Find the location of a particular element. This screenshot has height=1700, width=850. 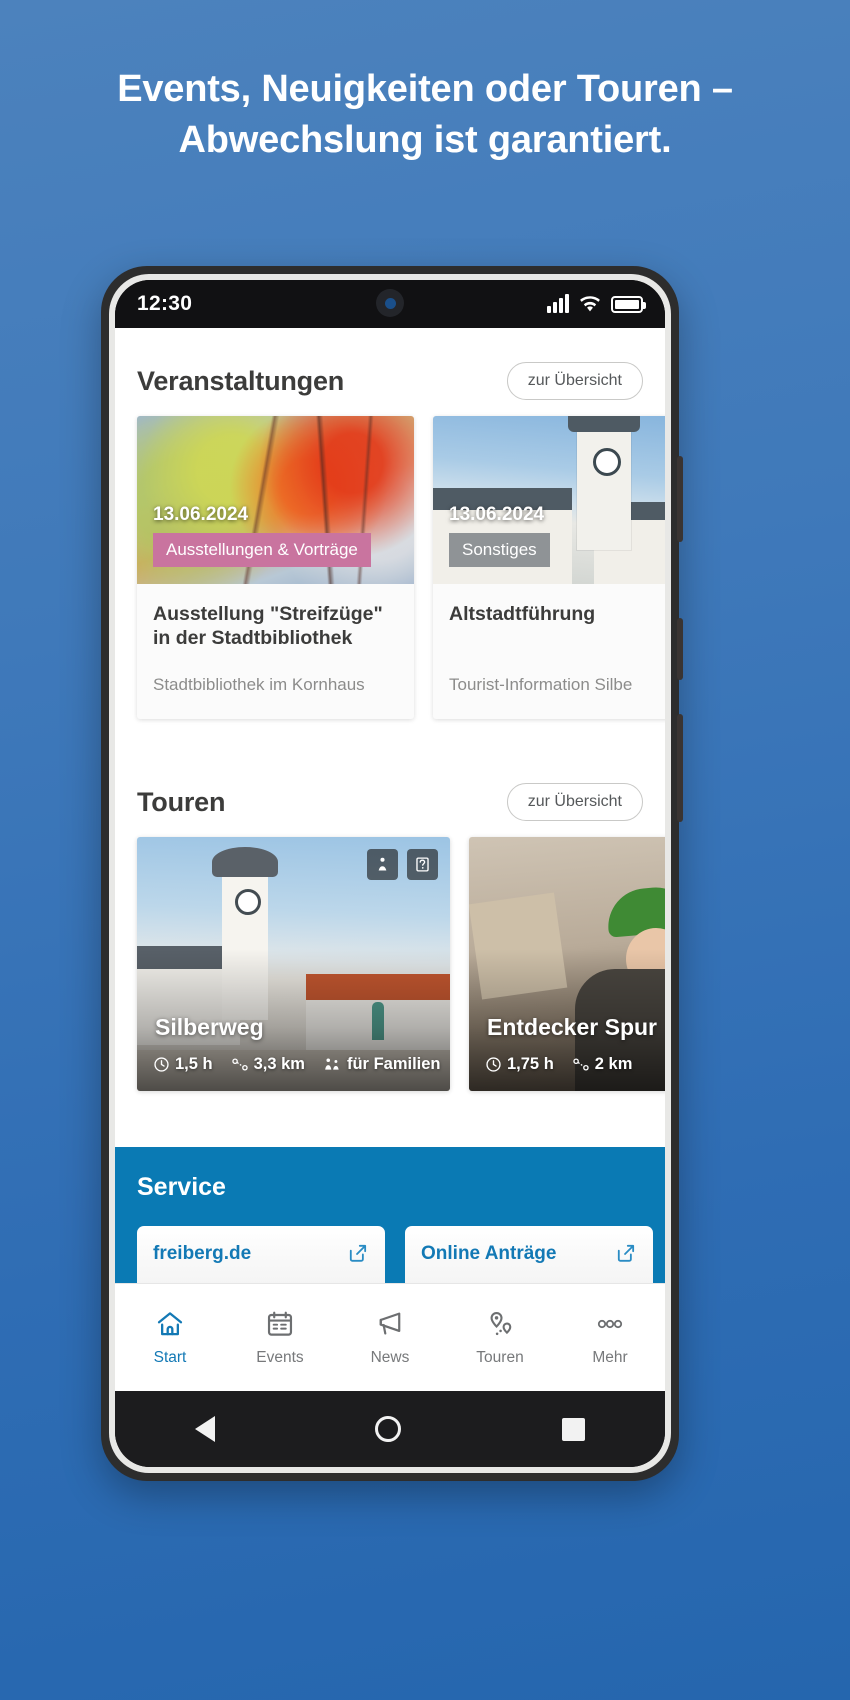

tab-label: Mehr is located at coordinates (610, 1357).